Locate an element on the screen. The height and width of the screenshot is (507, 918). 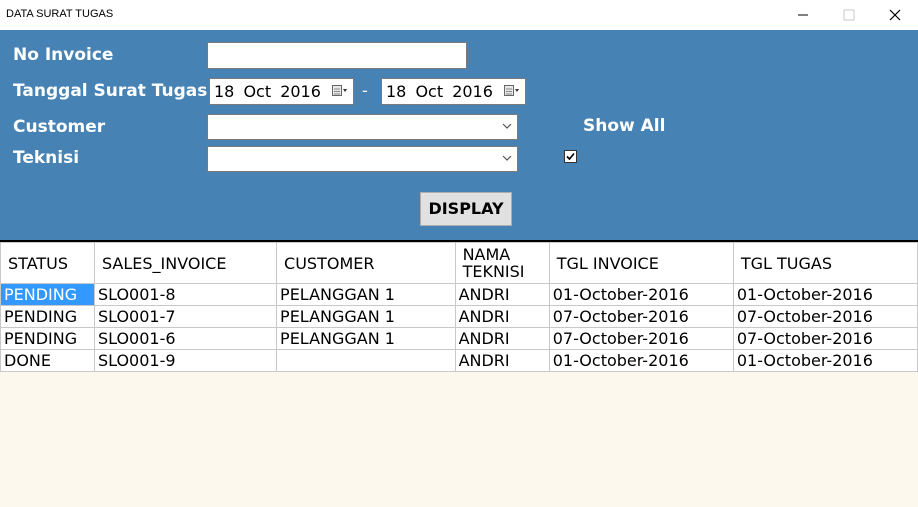
column-header-sales-invoice: SALES_INVOICE is located at coordinates (185, 263).